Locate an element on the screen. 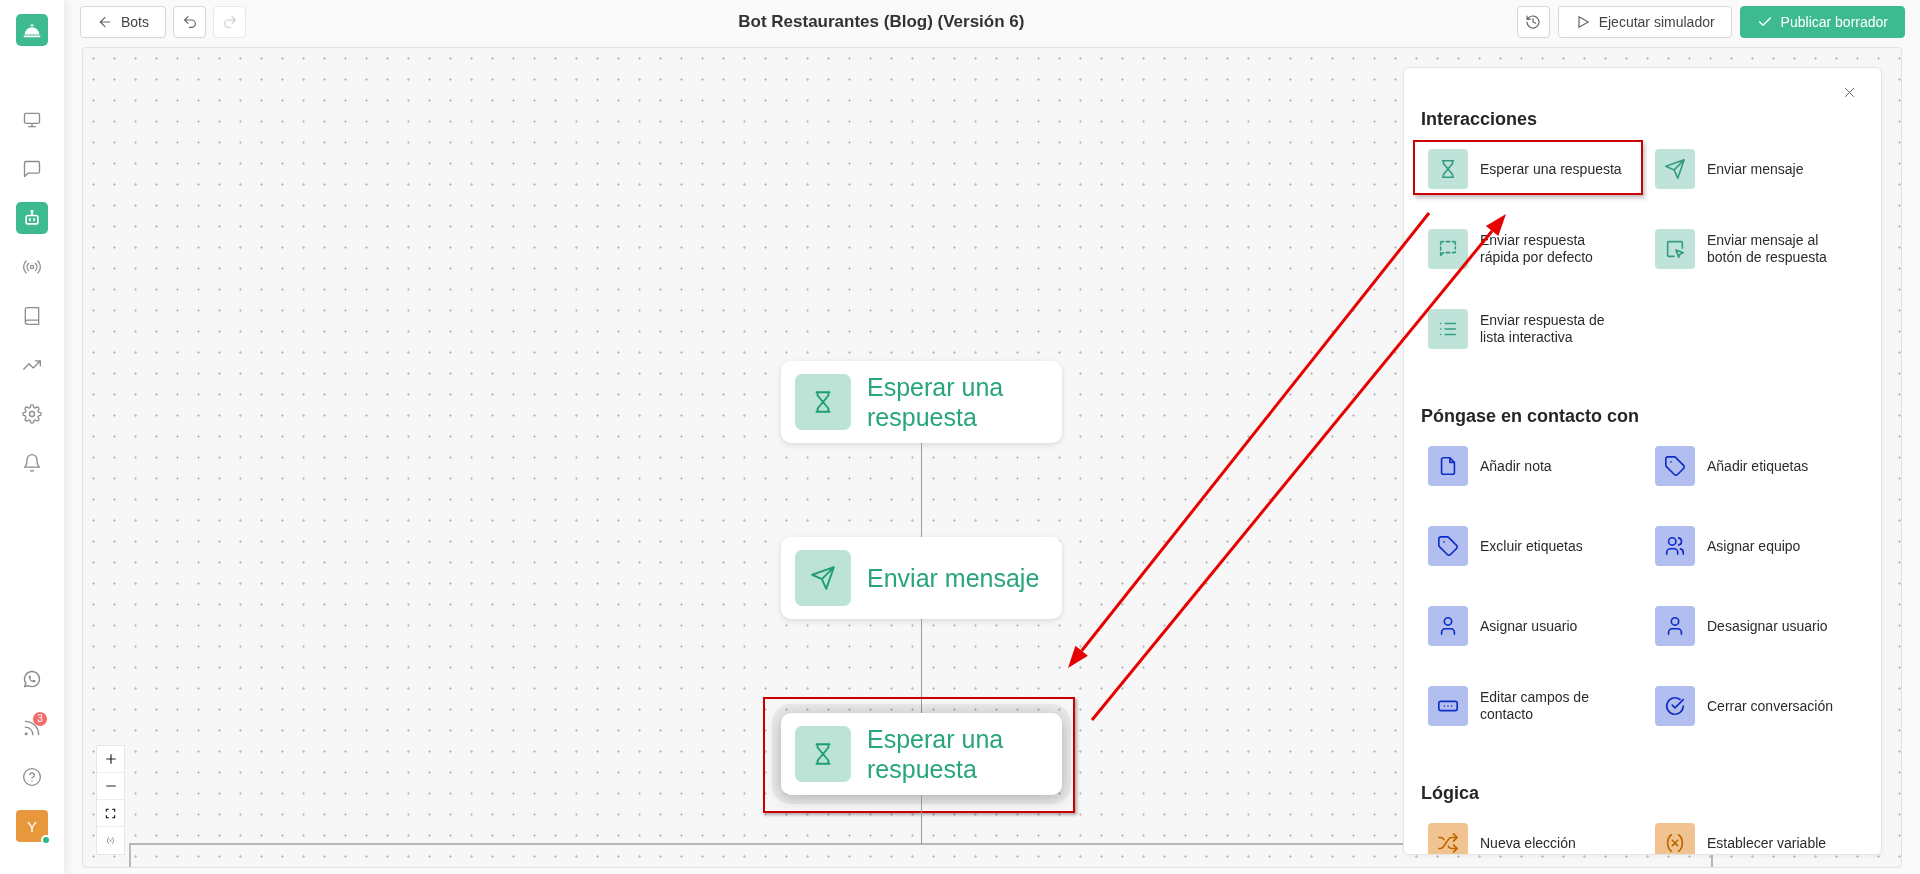 The height and width of the screenshot is (874, 1920). settings-icon is located at coordinates (32, 414).